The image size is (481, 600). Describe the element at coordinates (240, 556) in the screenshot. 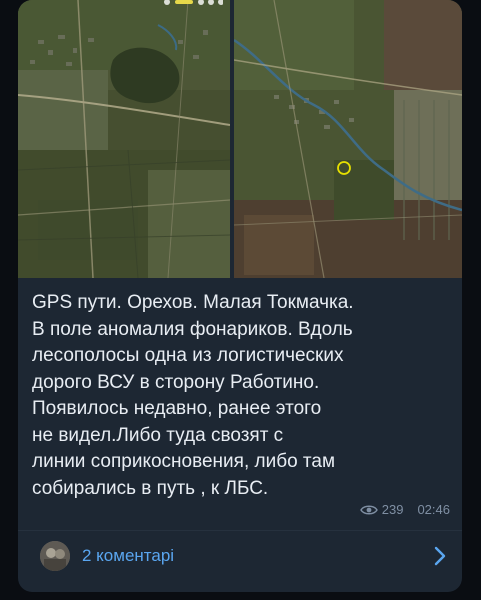

I see `comments-bar: 2 коментарі` at that location.